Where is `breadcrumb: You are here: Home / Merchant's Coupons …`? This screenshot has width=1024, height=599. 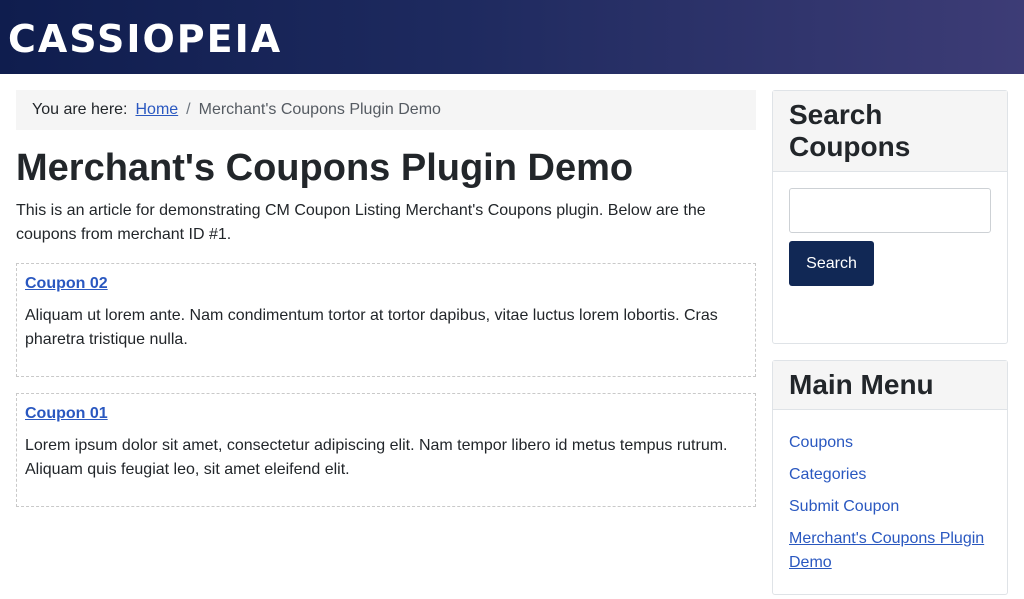
breadcrumb: You are here: Home / Merchant's Coupons … is located at coordinates (386, 110).